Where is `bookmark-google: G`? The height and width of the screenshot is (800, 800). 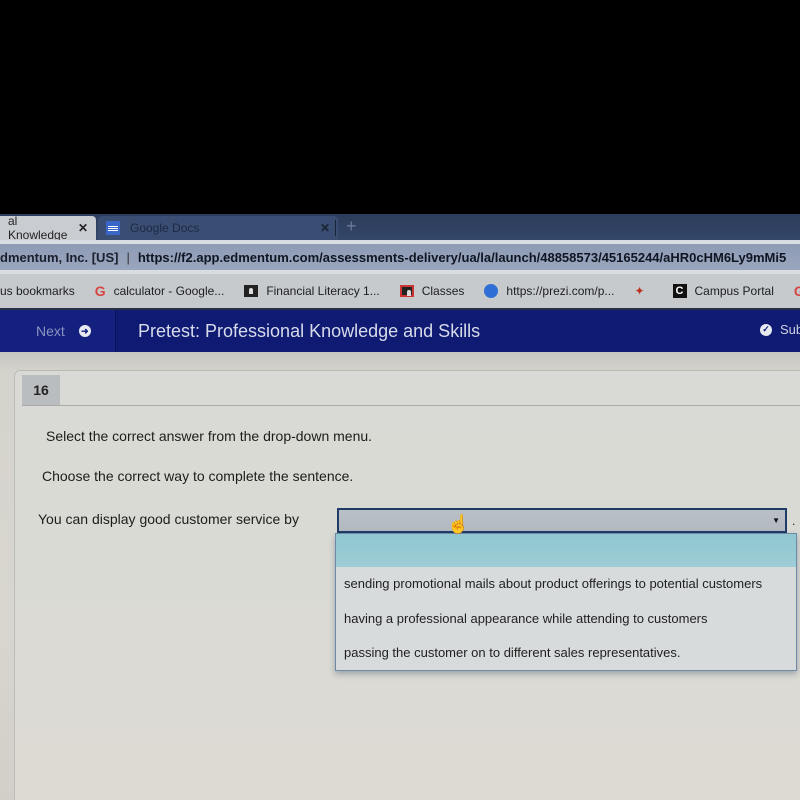 bookmark-google: G is located at coordinates (797, 291).